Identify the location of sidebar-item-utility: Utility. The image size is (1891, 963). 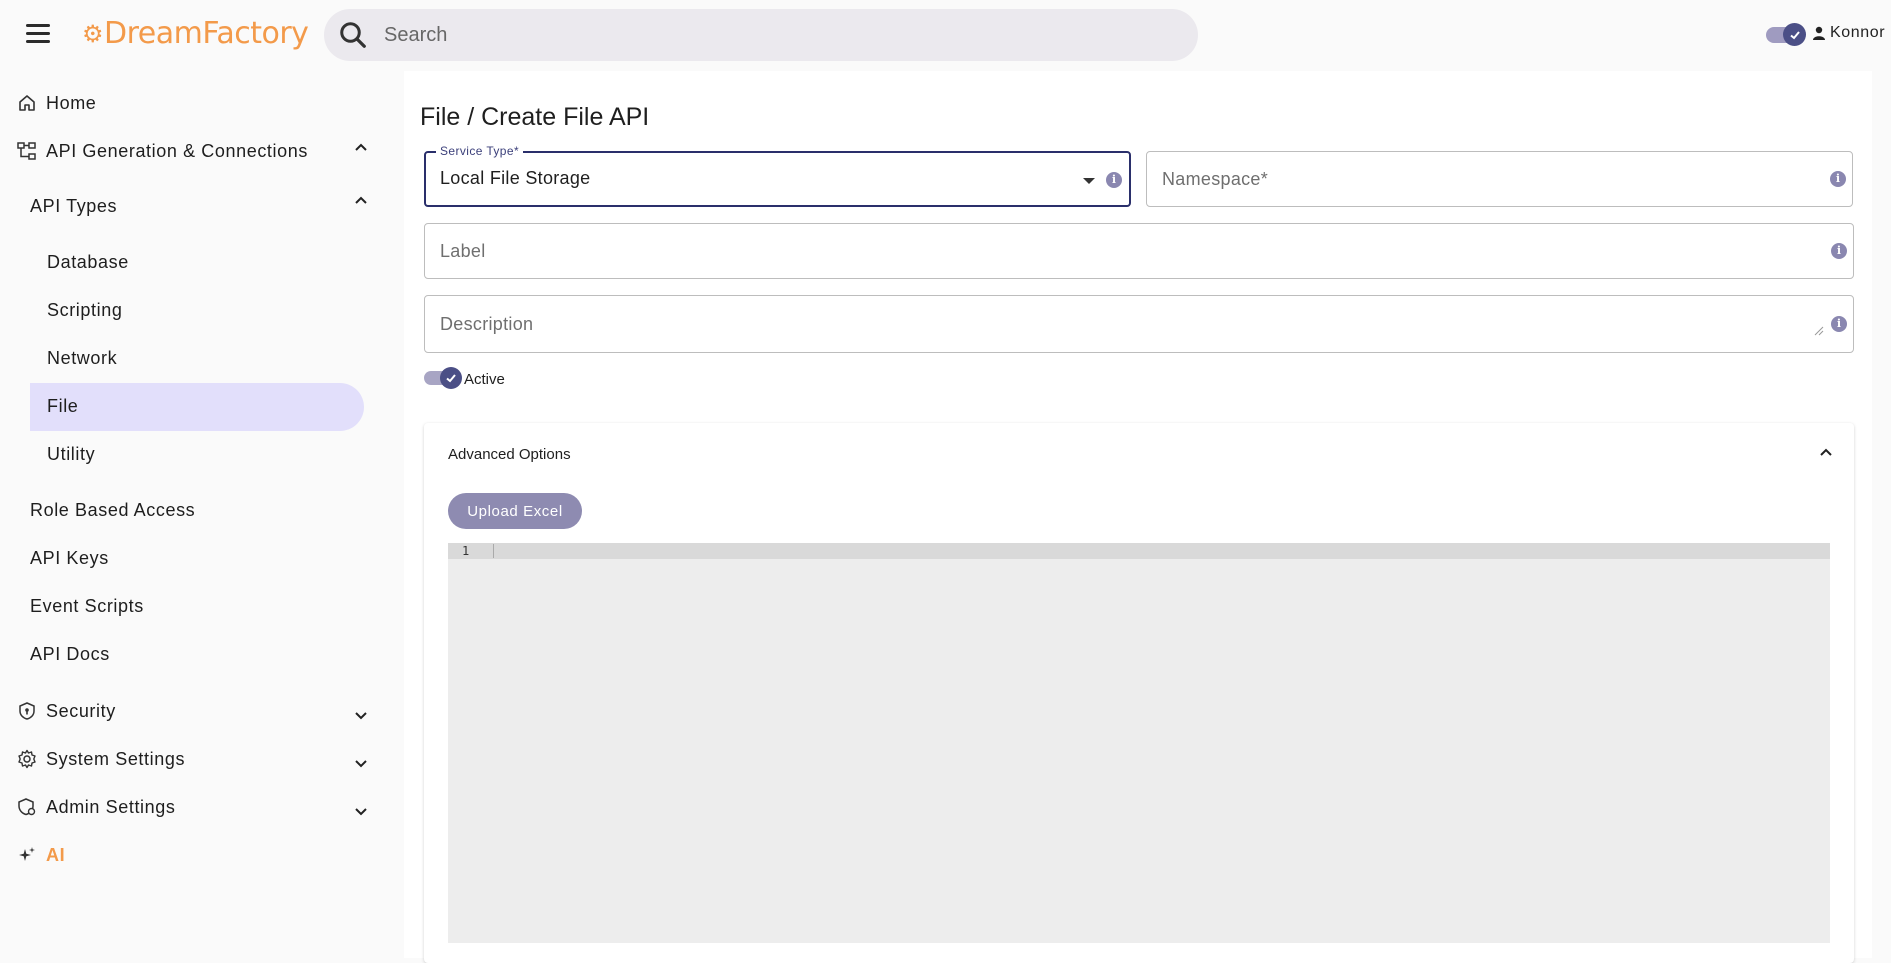
(71, 454).